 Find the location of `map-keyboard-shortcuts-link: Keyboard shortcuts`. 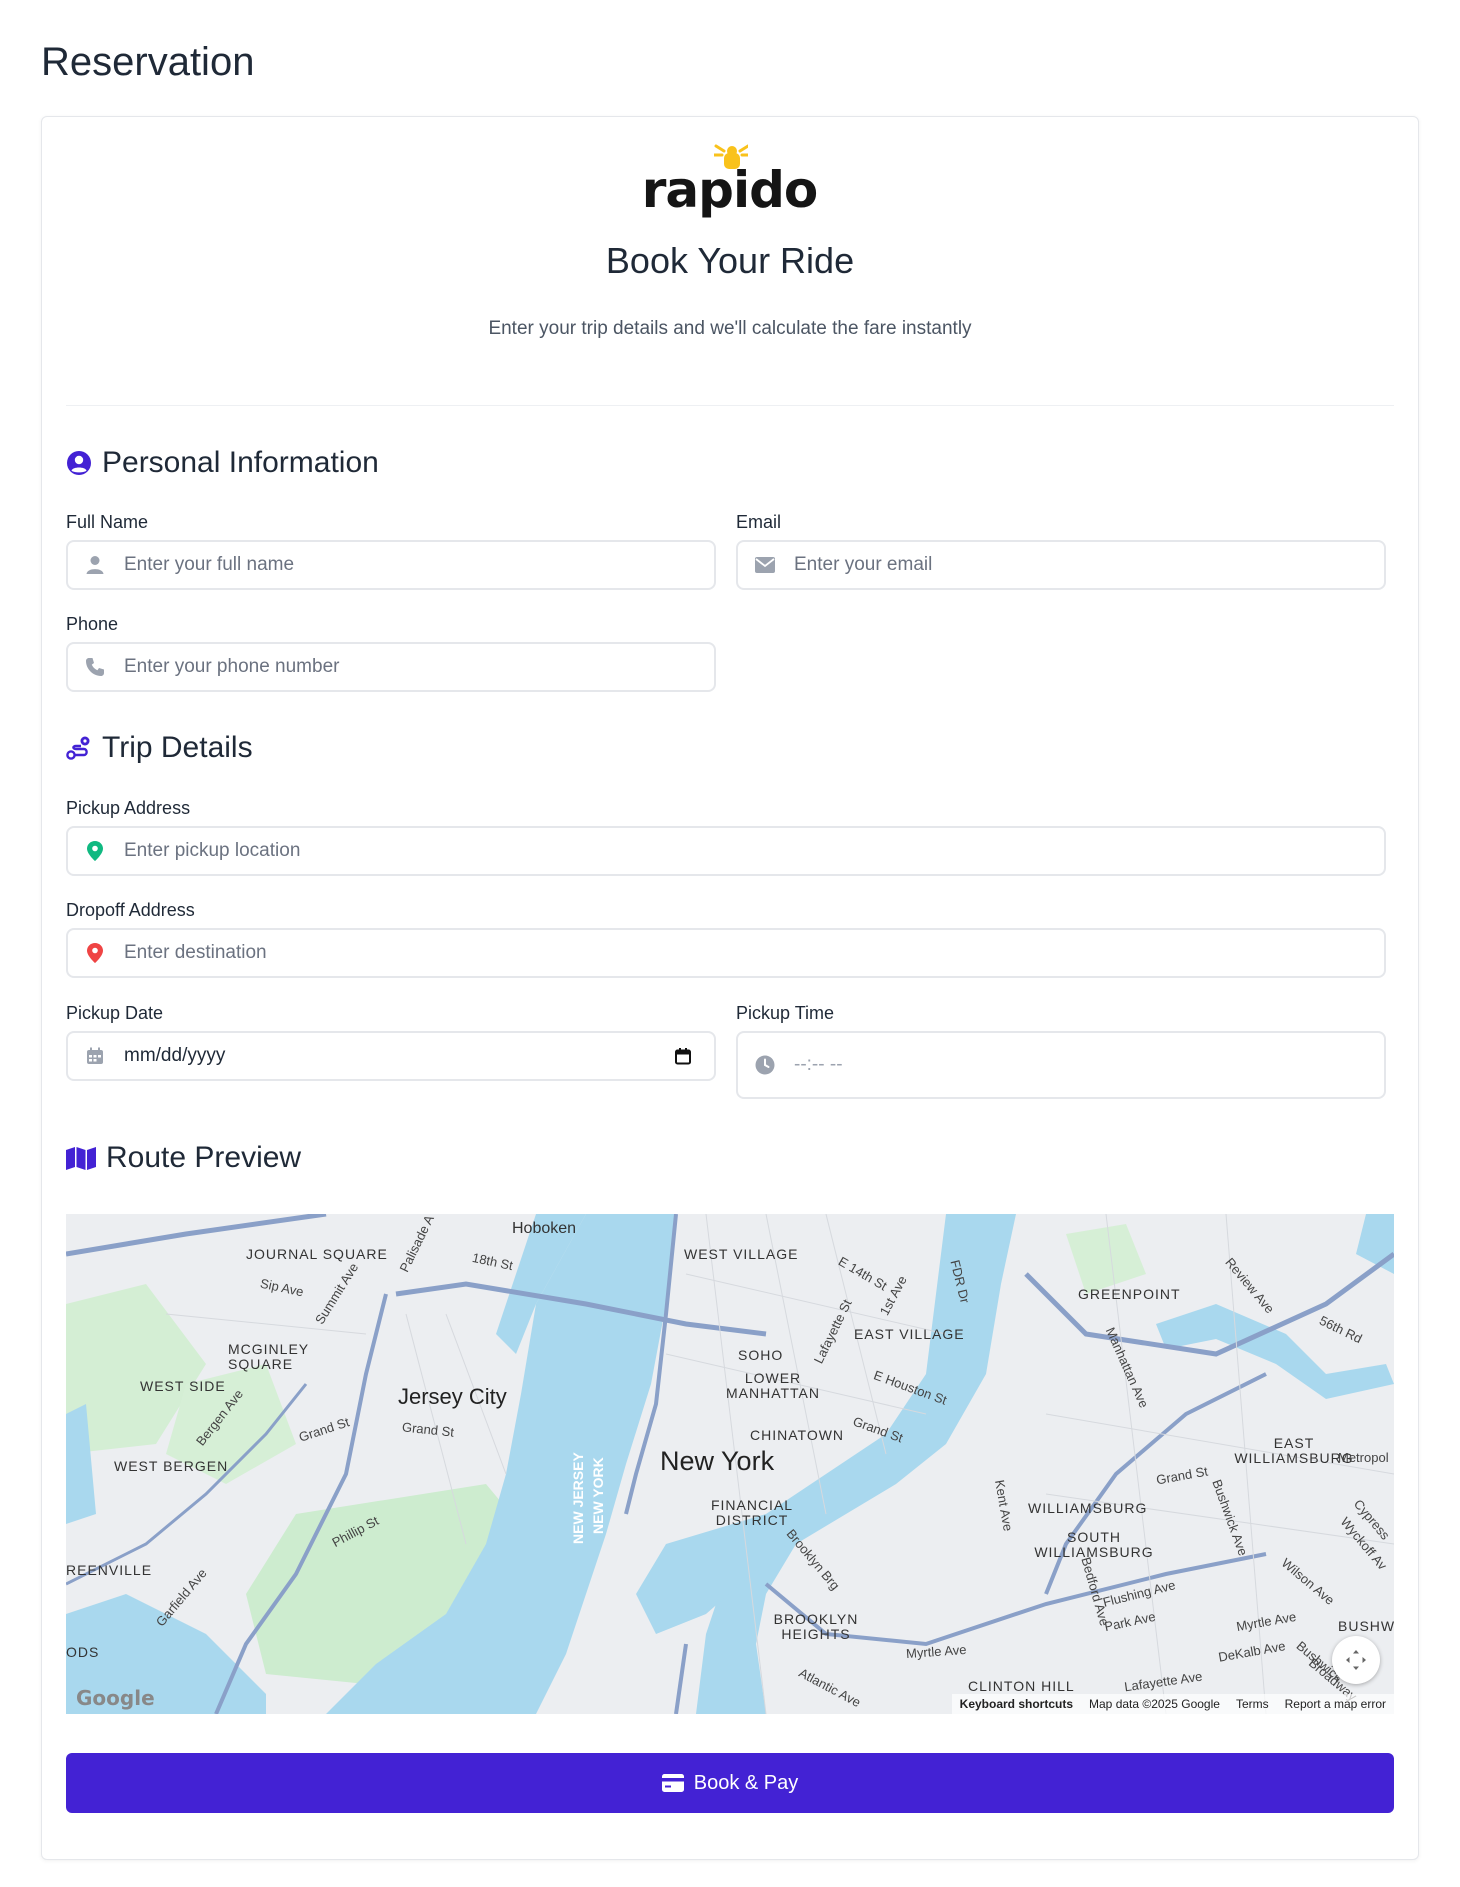

map-keyboard-shortcuts-link: Keyboard shortcuts is located at coordinates (1016, 1704).